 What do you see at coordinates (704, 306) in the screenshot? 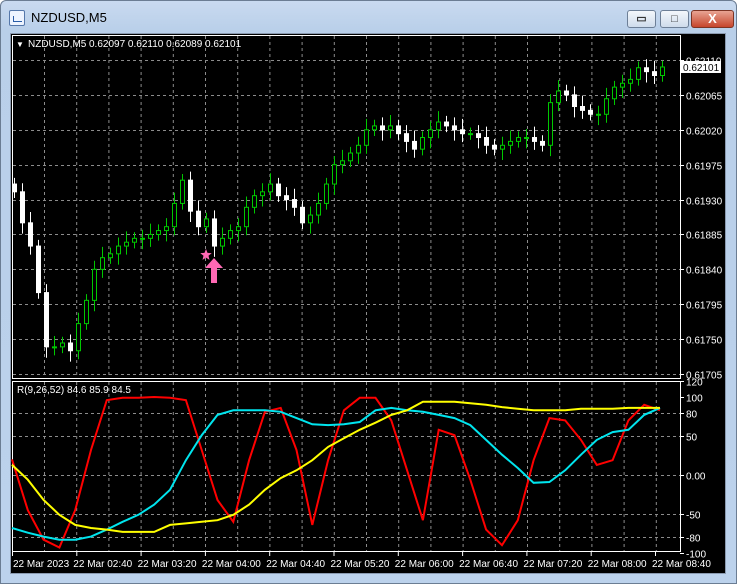
I see `price-tick-label: 0.61795` at bounding box center [704, 306].